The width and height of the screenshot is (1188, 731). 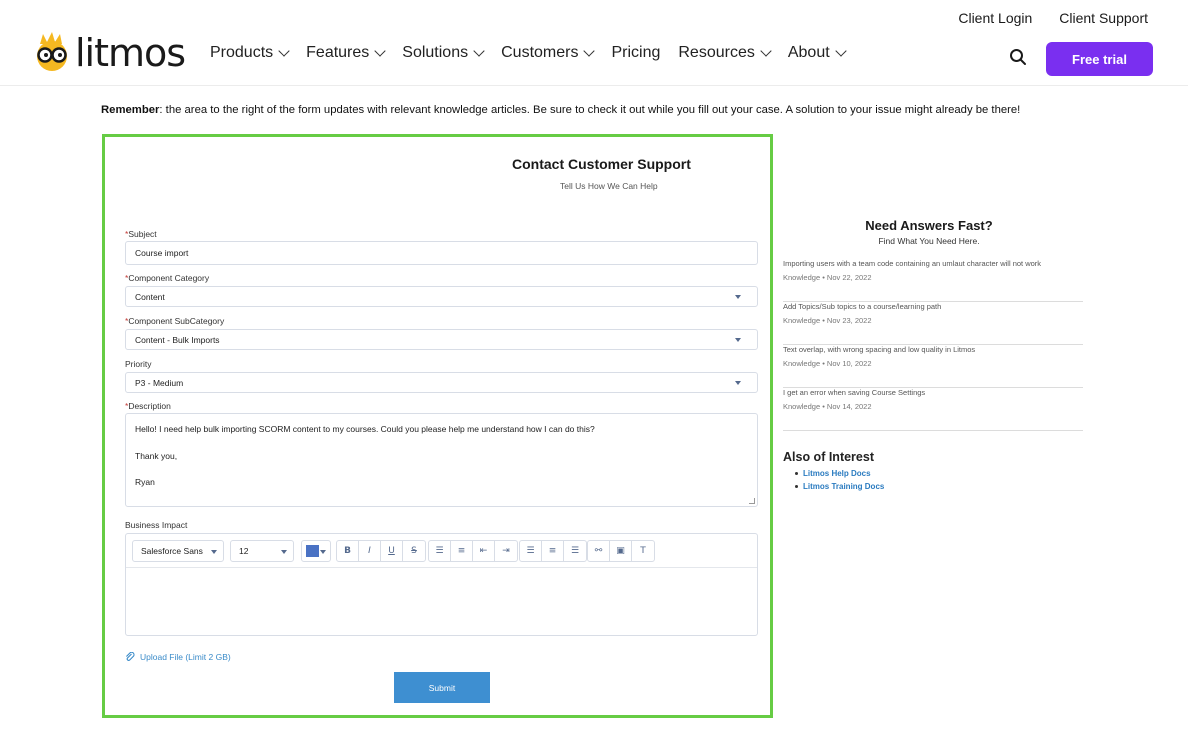 What do you see at coordinates (441, 296) in the screenshot?
I see `category-select: Content` at bounding box center [441, 296].